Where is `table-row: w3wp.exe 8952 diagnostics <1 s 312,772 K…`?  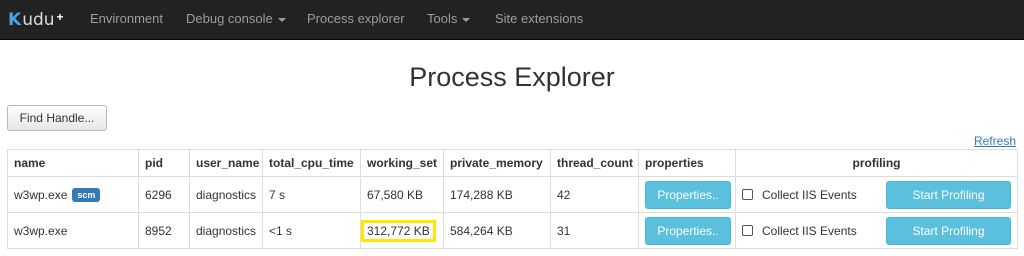
table-row: w3wp.exe 8952 diagnostics <1 s 312,772 K… is located at coordinates (512, 230).